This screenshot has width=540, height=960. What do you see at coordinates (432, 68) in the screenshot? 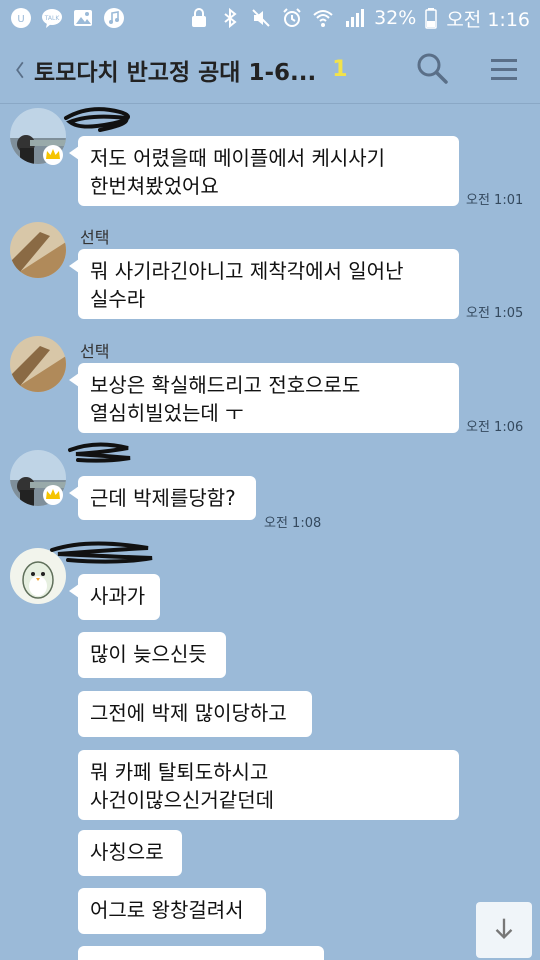
I see `search-icon` at bounding box center [432, 68].